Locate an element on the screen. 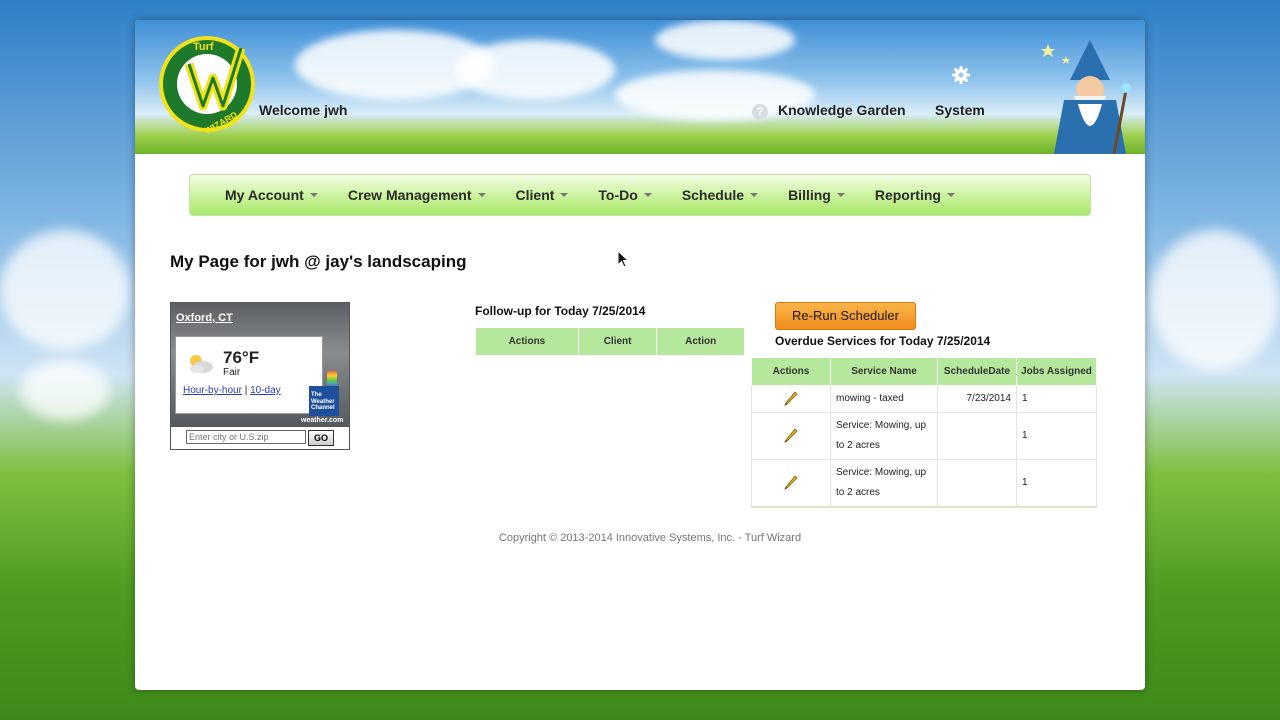  help-icon: ? is located at coordinates (760, 112).